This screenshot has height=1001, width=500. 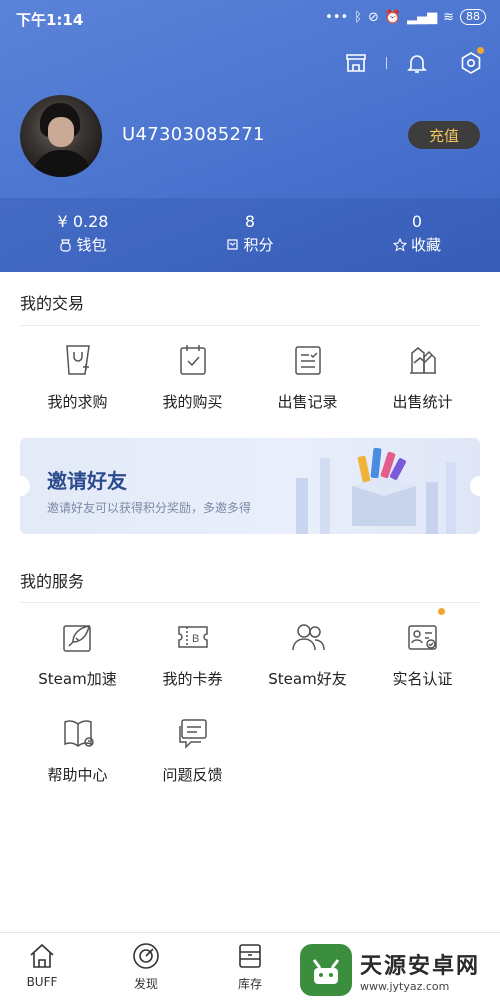 I want to click on username: U47303085271, so click(x=193, y=134).